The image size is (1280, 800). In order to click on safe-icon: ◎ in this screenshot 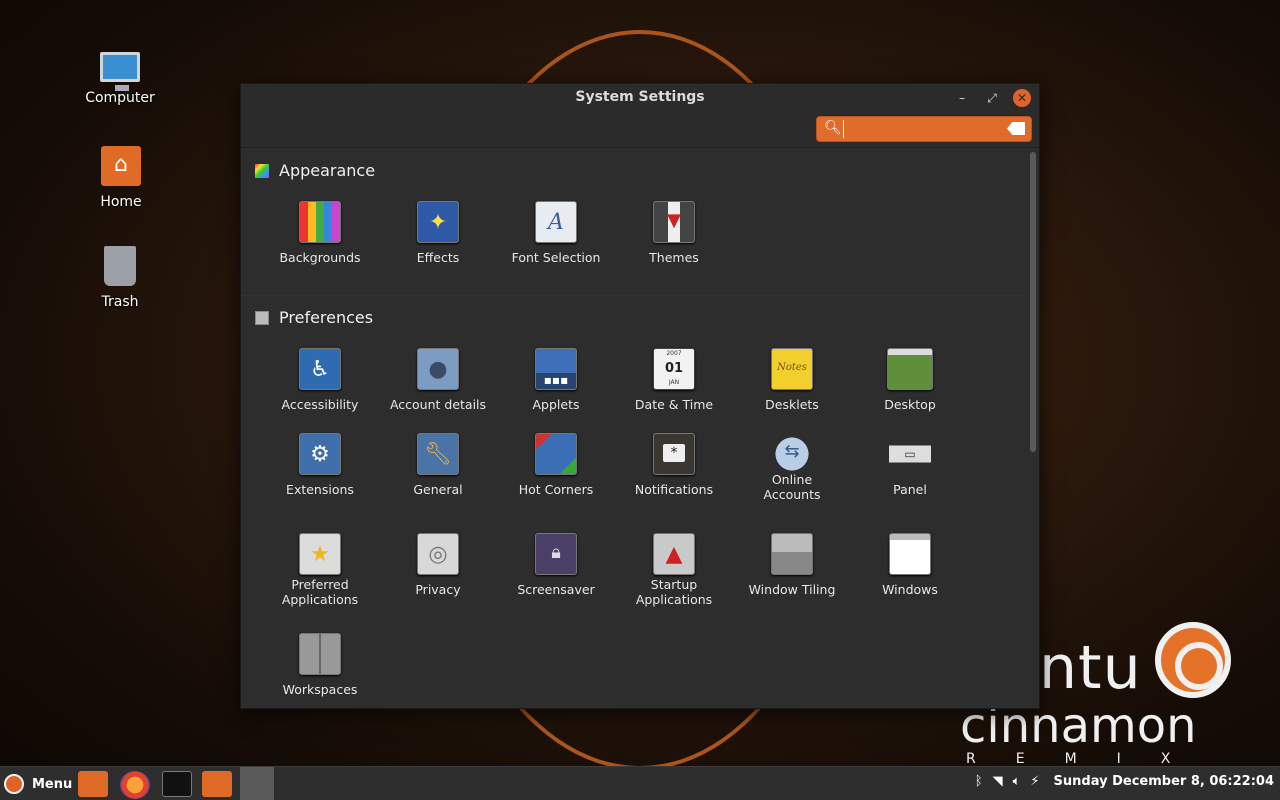, I will do `click(438, 554)`.